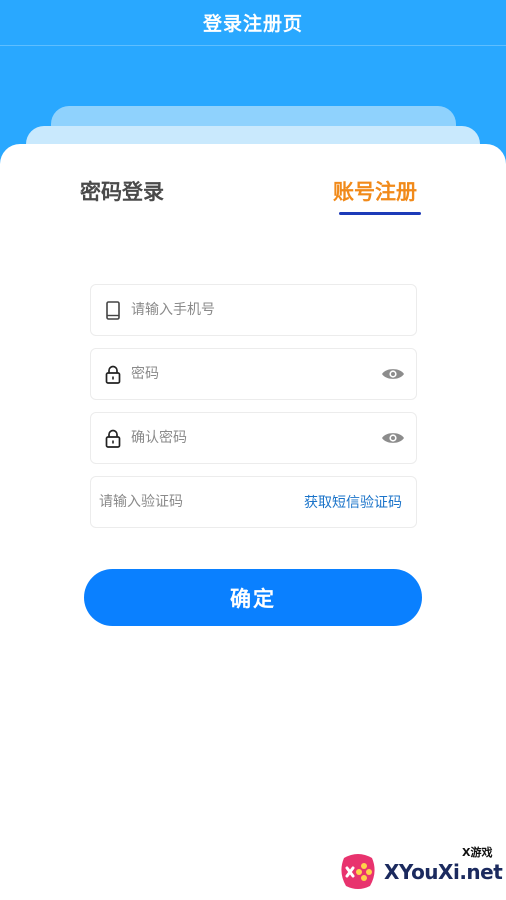 Image resolution: width=506 pixels, height=900 pixels. Describe the element at coordinates (380, 213) in the screenshot. I see `active-tab-indicator` at that location.